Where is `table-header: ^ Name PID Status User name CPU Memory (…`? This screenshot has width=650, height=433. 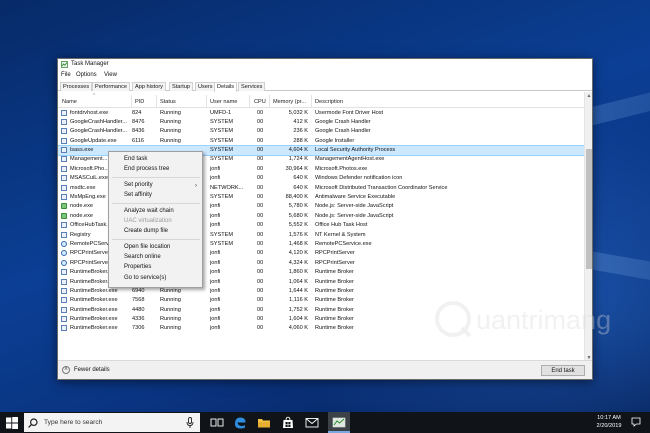
table-header: ^ Name PID Status User name CPU Memory (… is located at coordinates (325, 100).